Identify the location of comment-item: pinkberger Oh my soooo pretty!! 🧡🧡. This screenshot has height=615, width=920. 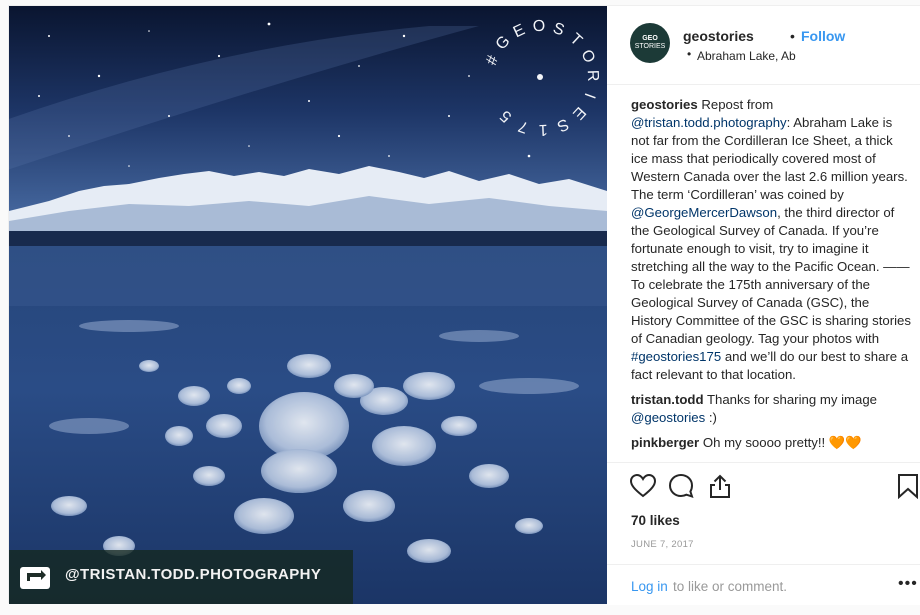
(771, 443).